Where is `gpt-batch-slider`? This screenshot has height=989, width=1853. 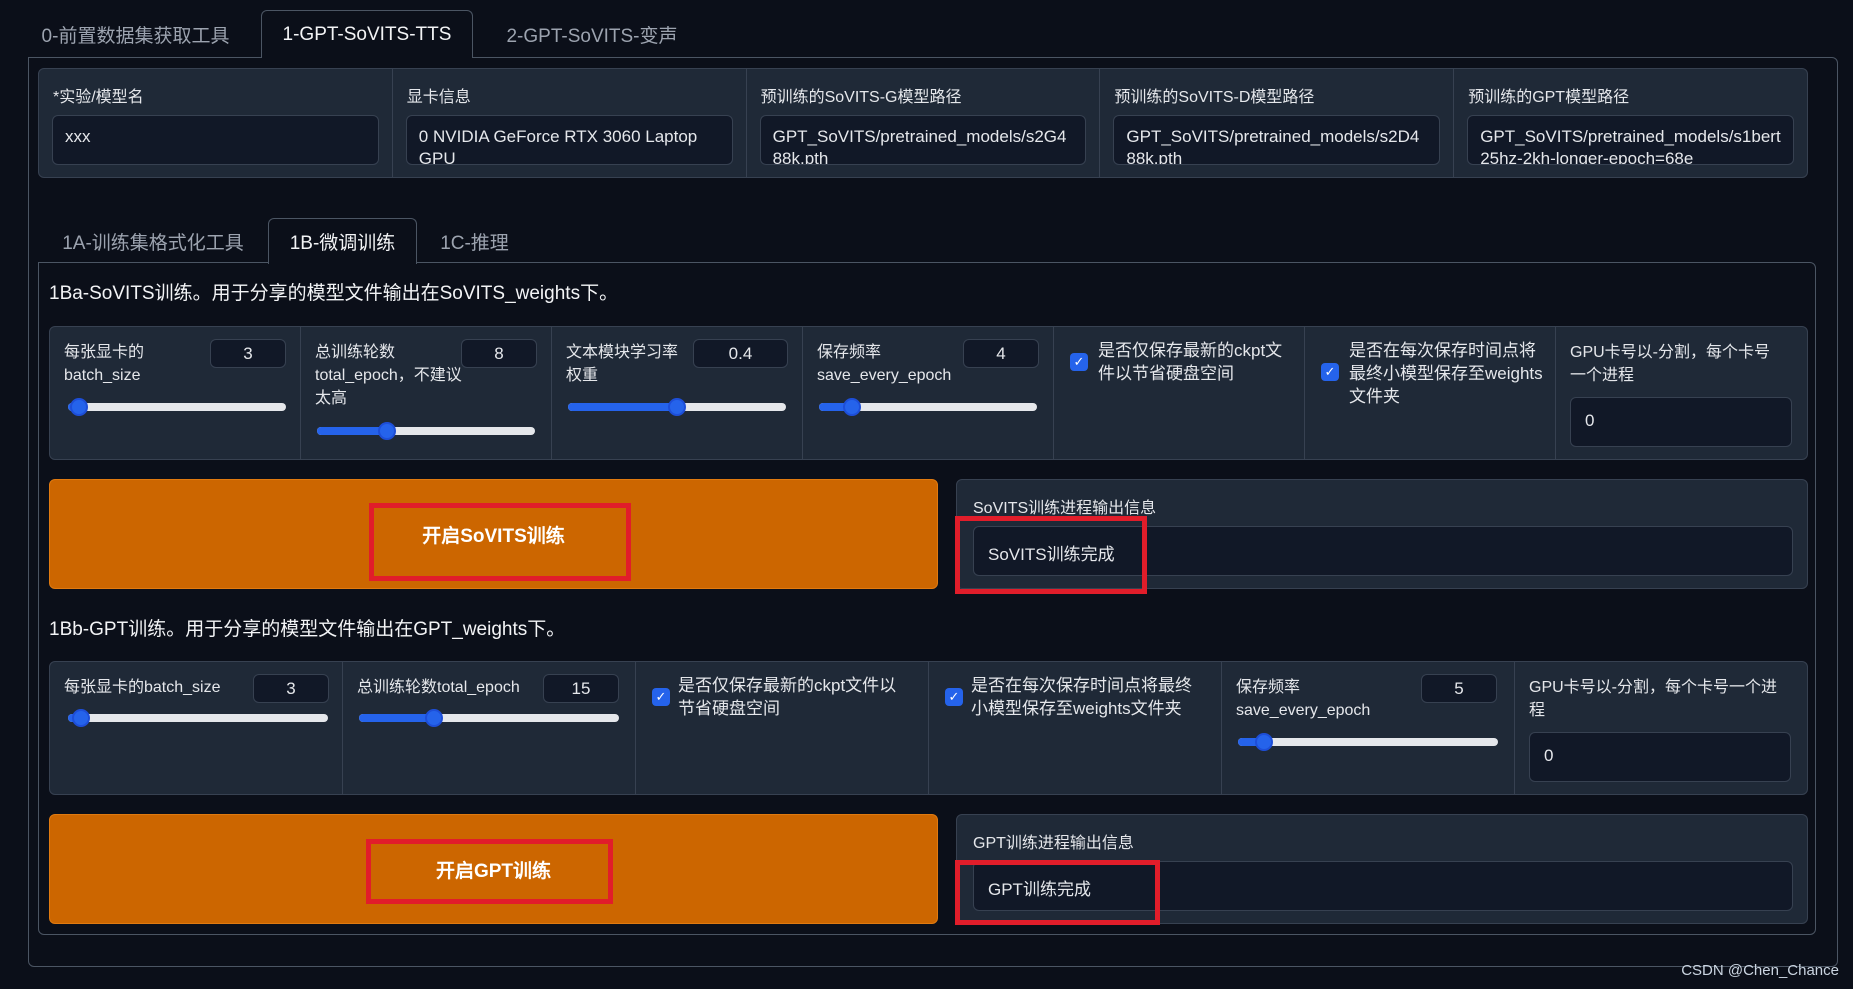 gpt-batch-slider is located at coordinates (198, 718).